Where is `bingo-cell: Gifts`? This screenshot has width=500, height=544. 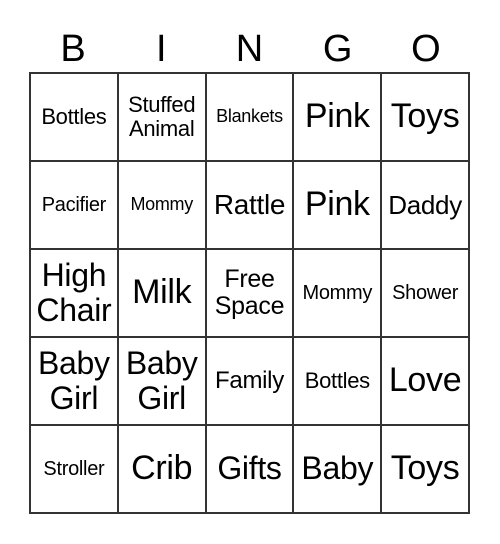 bingo-cell: Gifts is located at coordinates (249, 469).